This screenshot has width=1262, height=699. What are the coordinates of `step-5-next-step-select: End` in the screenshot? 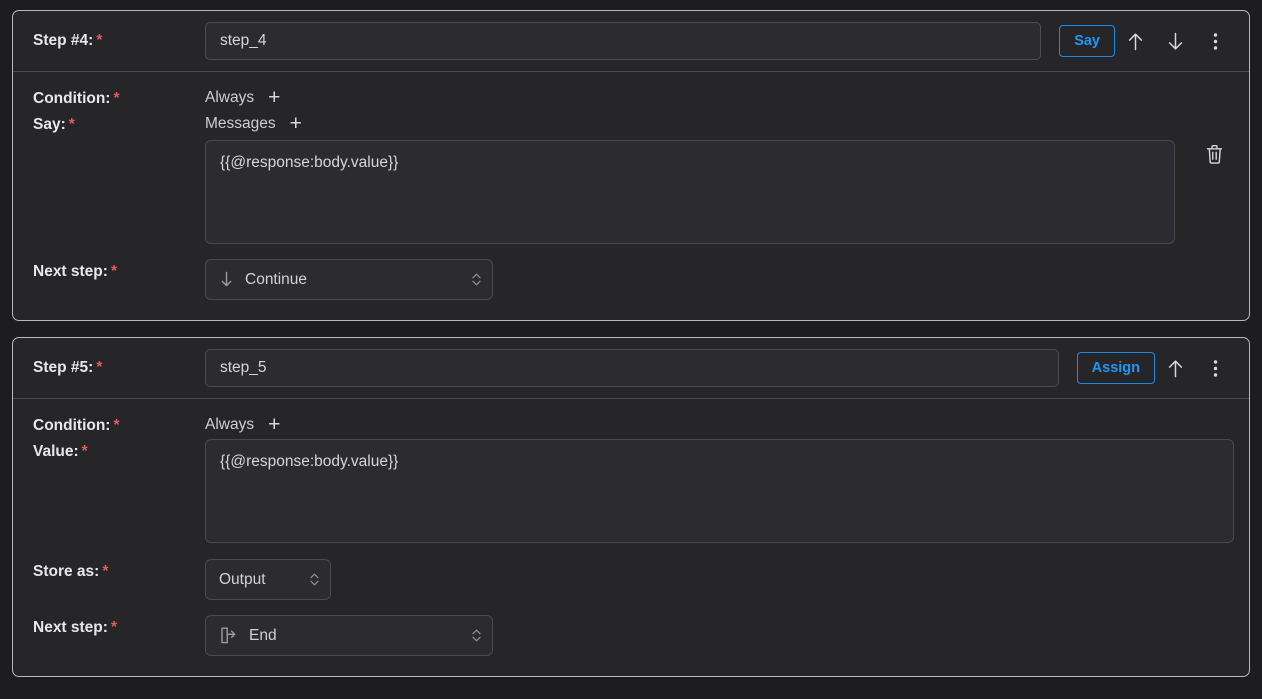 It's located at (349, 635).